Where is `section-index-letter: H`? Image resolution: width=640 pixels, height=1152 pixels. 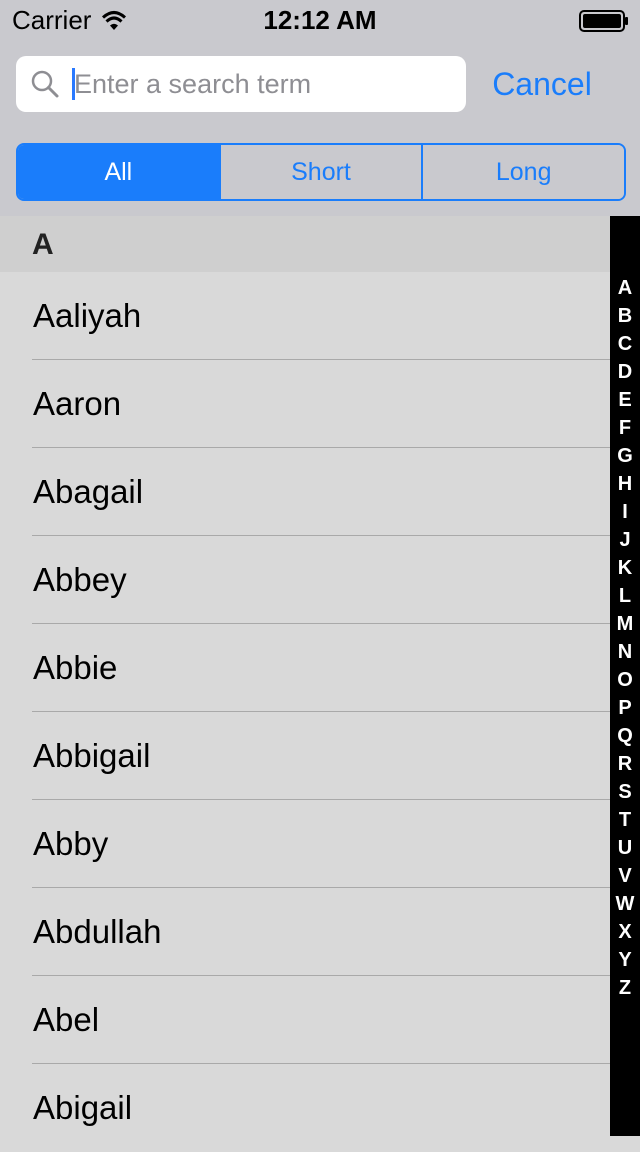
section-index-letter: H is located at coordinates (625, 484).